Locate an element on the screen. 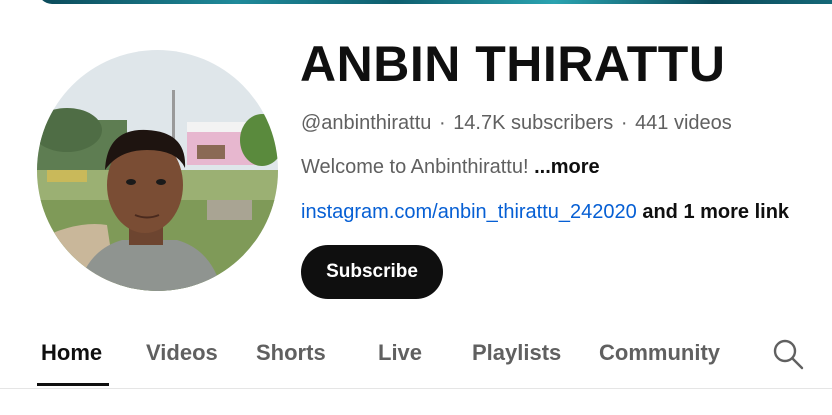  tab-live: Live is located at coordinates (400, 353).